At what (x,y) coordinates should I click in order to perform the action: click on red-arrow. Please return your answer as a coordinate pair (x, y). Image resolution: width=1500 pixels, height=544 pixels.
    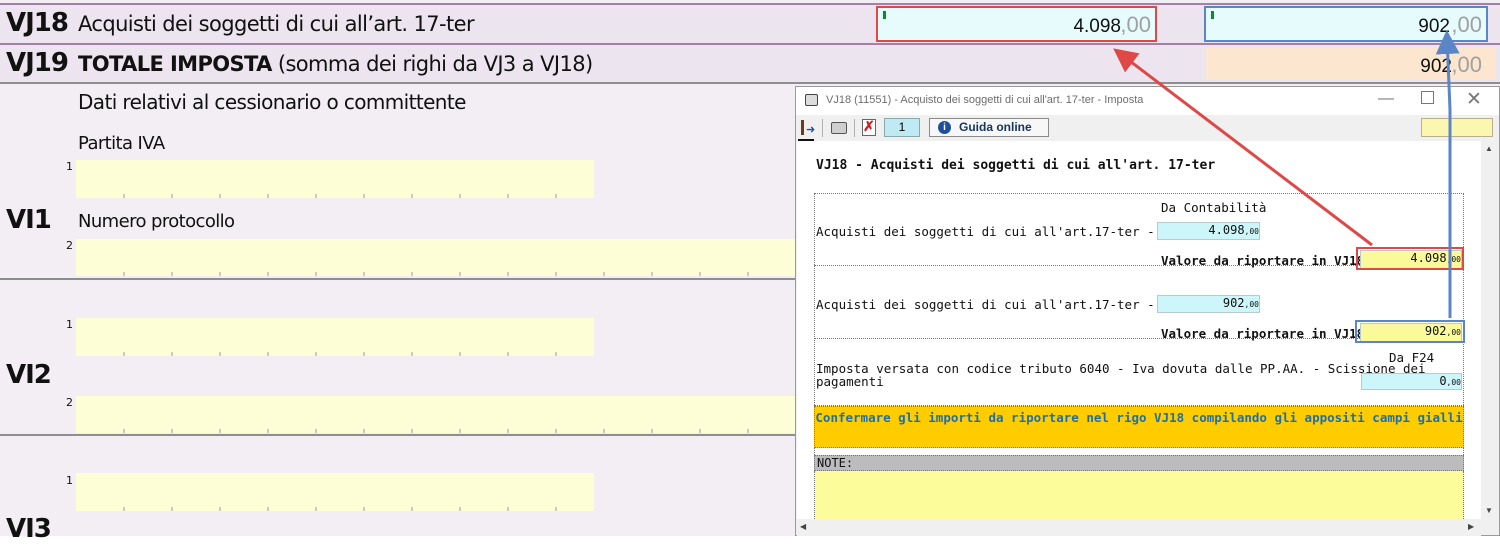
    Looking at the image, I should click on (1243, 147).